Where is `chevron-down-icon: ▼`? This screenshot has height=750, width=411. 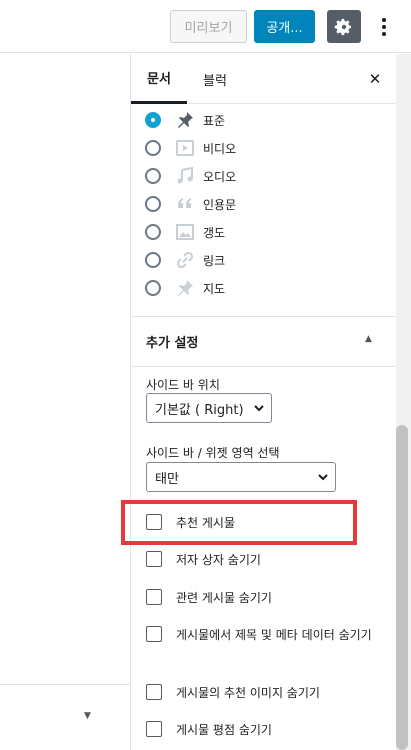
chevron-down-icon: ▼ is located at coordinates (87, 716).